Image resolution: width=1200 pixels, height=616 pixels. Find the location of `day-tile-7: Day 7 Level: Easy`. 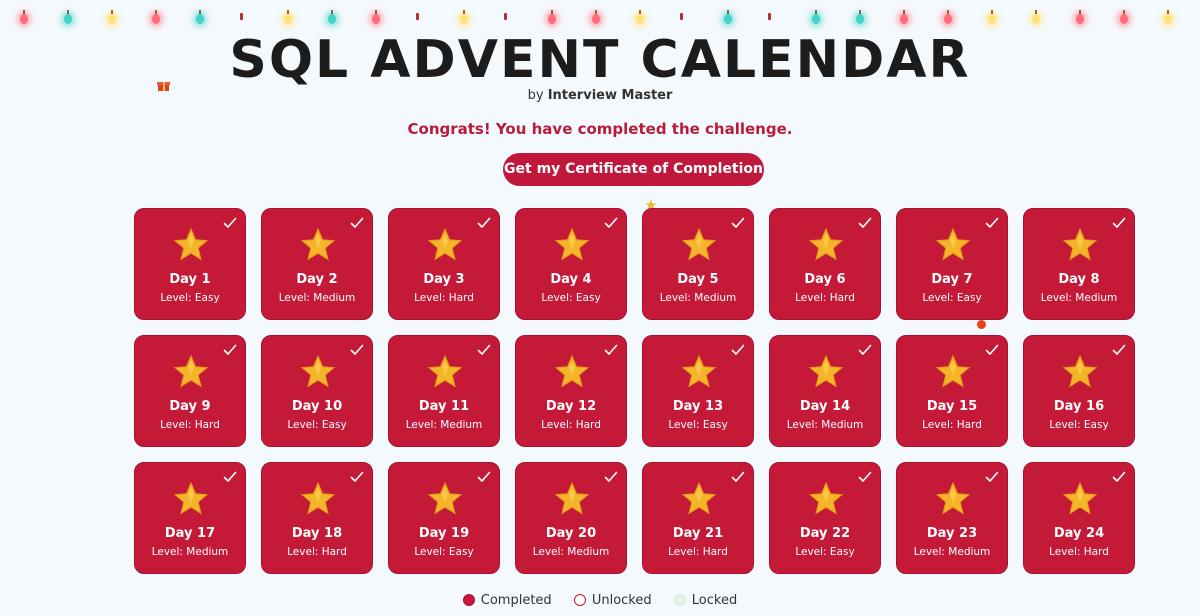

day-tile-7: Day 7 Level: Easy is located at coordinates (952, 264).